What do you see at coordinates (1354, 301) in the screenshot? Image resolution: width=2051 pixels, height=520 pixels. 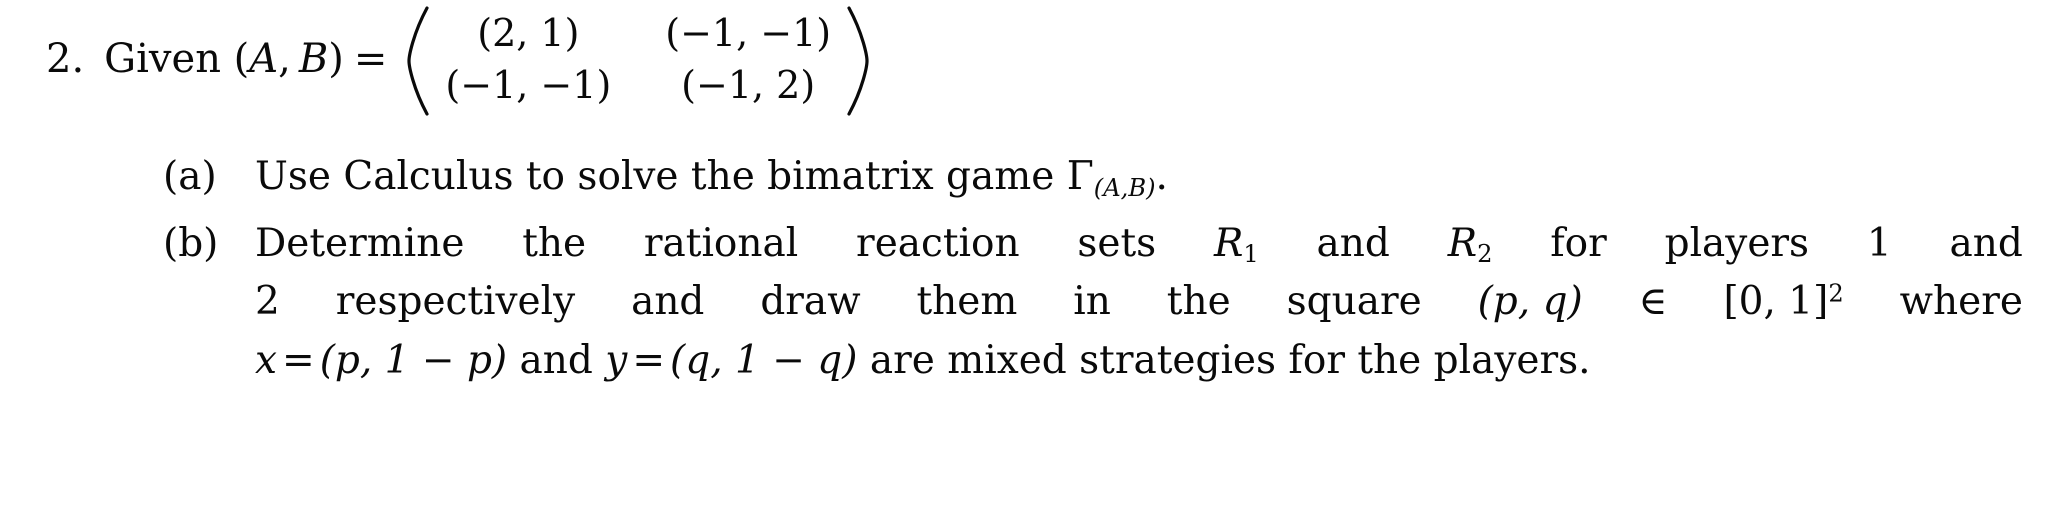 I see `word-square: square` at bounding box center [1354, 301].